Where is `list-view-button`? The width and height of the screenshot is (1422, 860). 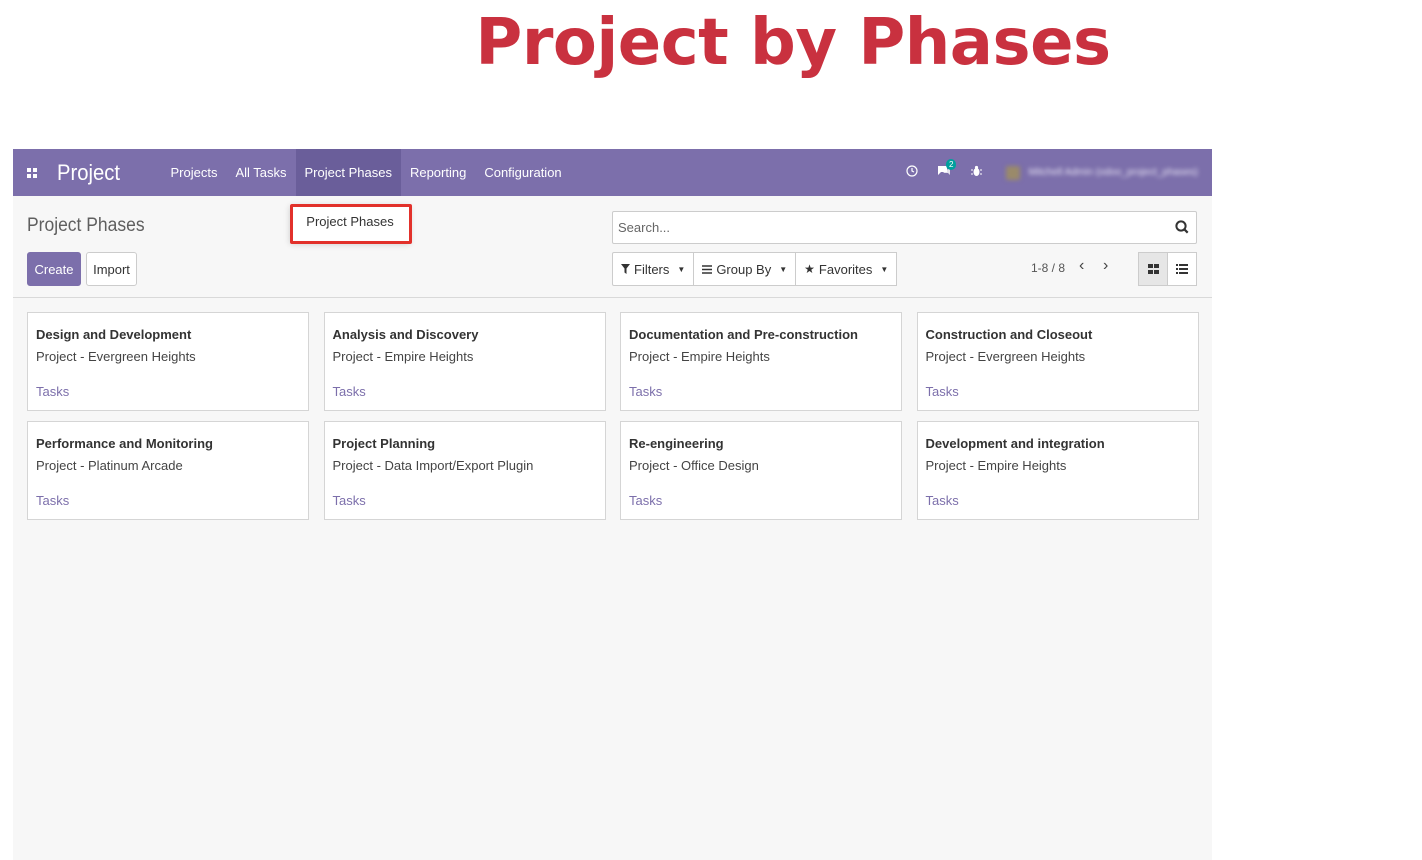
list-view-button is located at coordinates (1182, 269).